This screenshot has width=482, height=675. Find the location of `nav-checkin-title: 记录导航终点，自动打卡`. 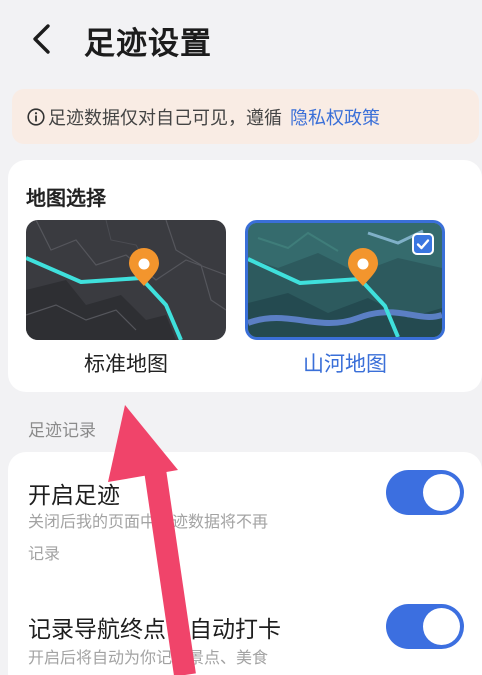

nav-checkin-title: 记录导航终点，自动打卡 is located at coordinates (154, 630).